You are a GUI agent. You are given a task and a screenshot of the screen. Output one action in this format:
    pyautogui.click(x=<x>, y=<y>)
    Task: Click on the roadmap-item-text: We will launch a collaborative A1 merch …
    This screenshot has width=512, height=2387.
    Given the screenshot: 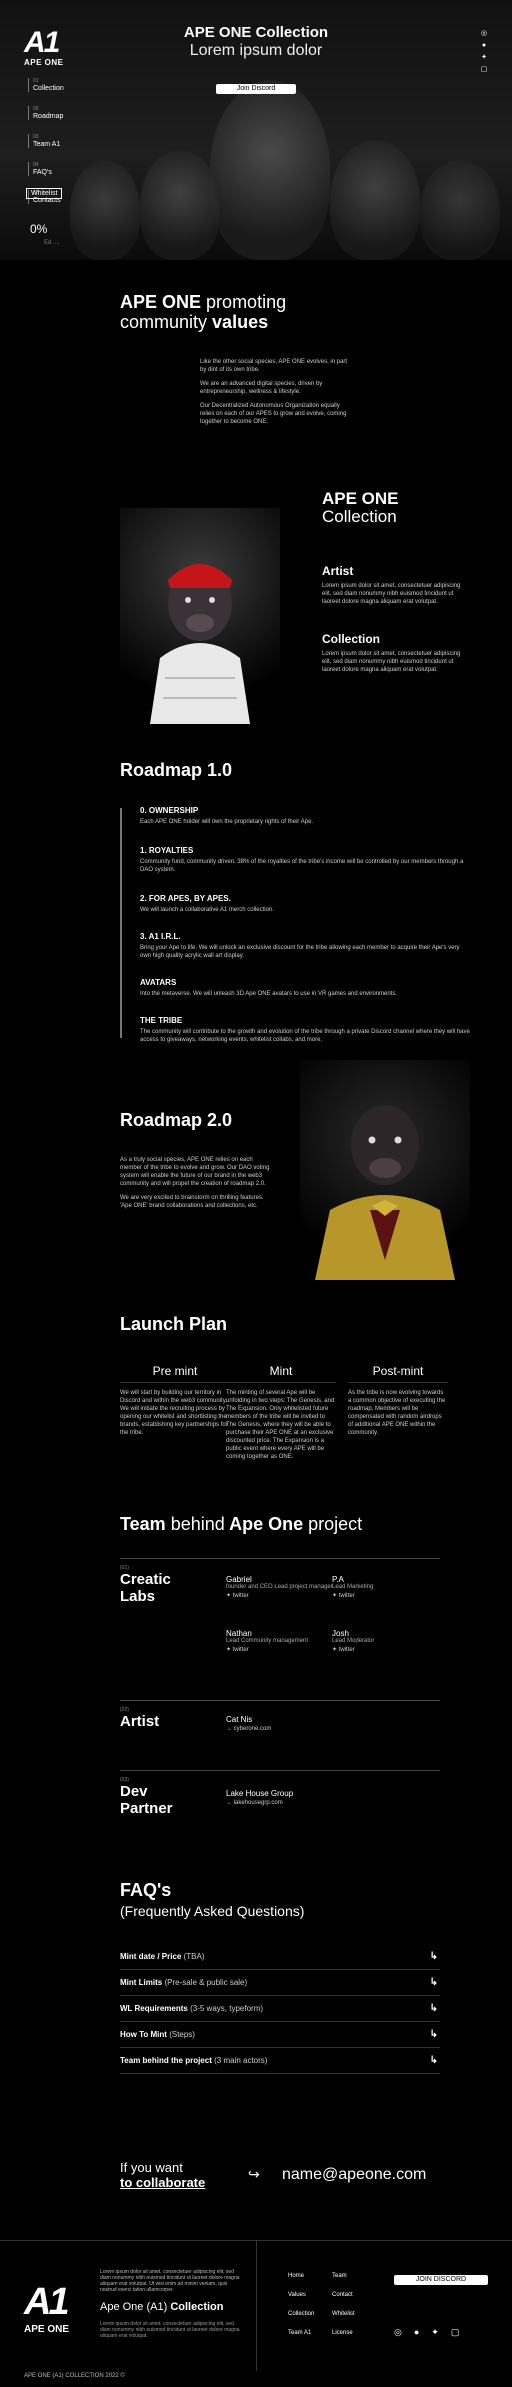 What is the action you would take?
    pyautogui.click(x=207, y=910)
    